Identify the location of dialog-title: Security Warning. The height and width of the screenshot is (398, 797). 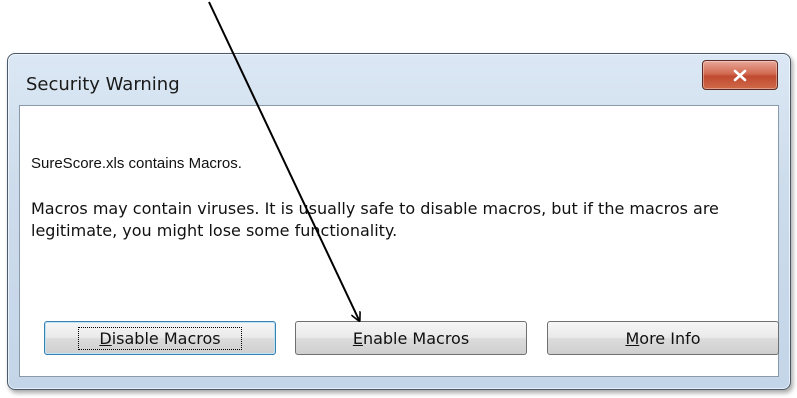
(103, 84).